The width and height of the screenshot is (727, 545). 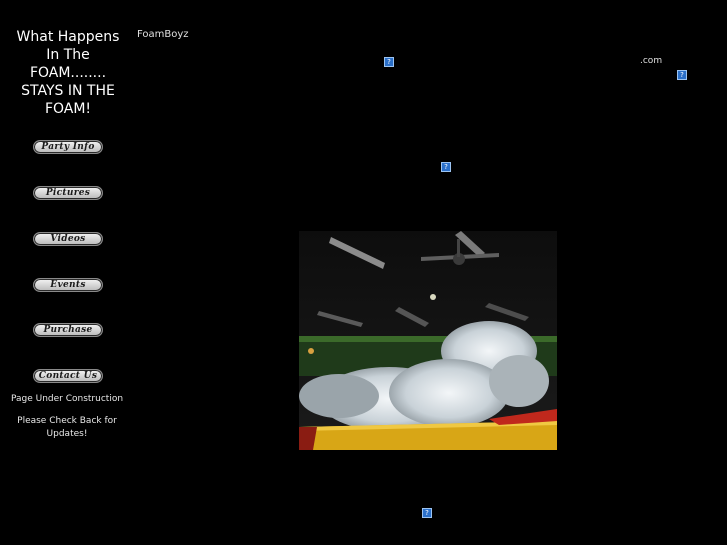 What do you see at coordinates (68, 285) in the screenshot?
I see `nav-events-button: Events` at bounding box center [68, 285].